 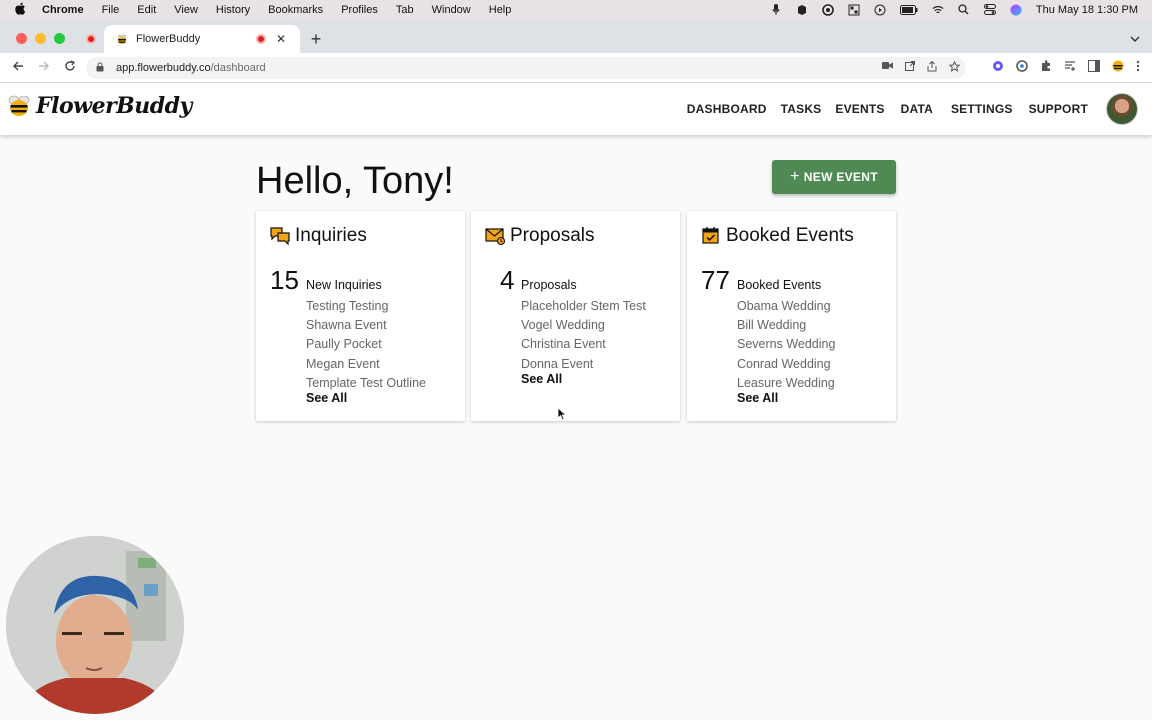 I want to click on url-host: app.flowerbuddy.co, so click(x=163, y=68).